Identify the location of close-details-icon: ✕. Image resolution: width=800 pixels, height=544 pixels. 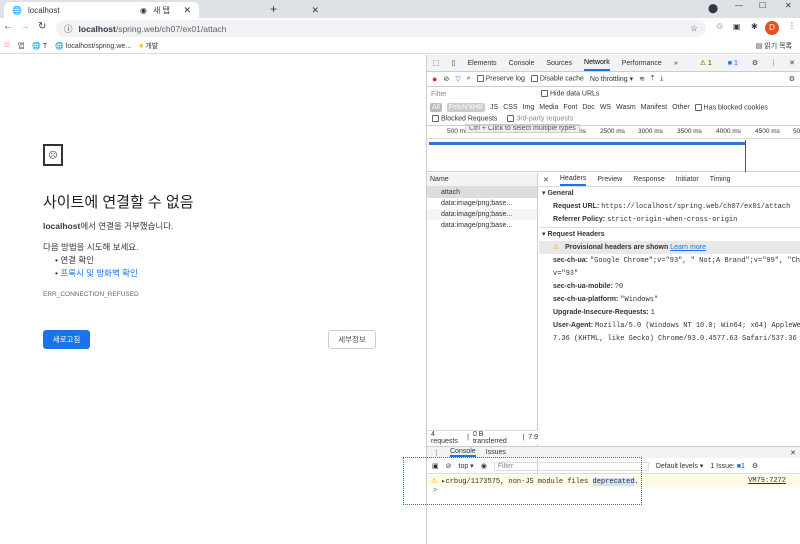
(546, 180).